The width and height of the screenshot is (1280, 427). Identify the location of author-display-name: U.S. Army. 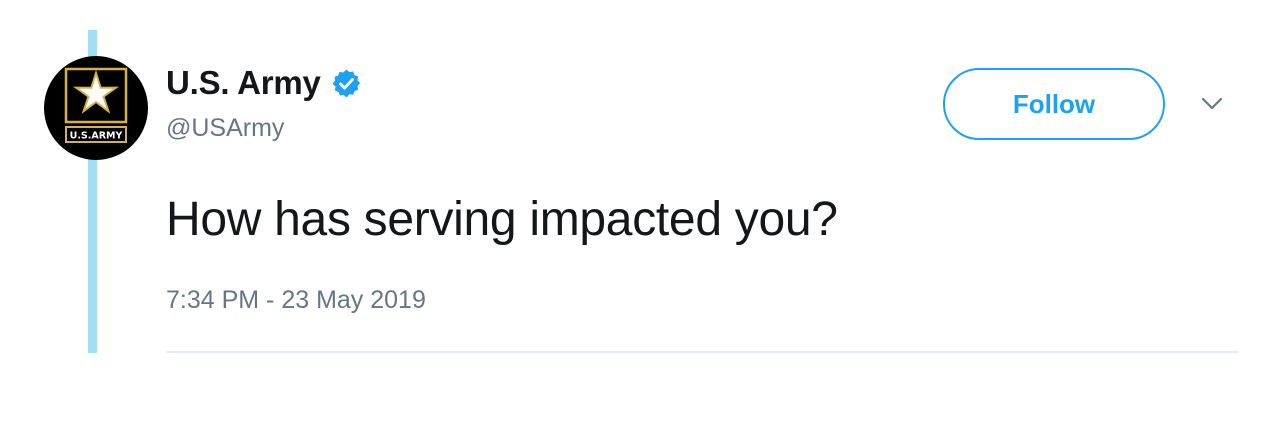
(243, 83).